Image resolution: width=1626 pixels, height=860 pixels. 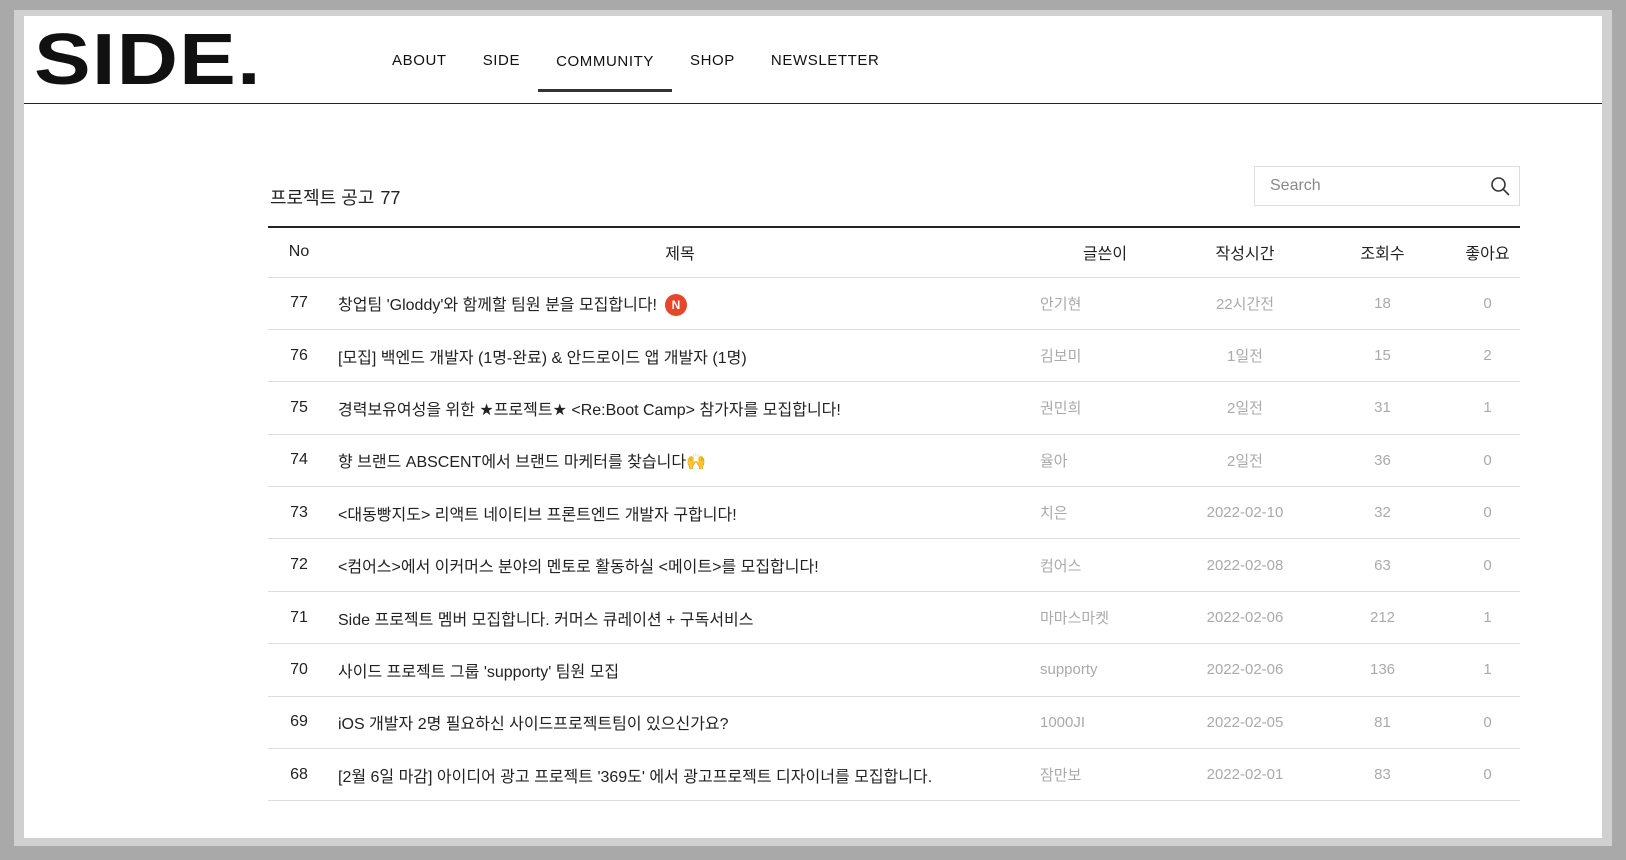 I want to click on board-title: 프로젝트 공고 77, so click(x=335, y=197).